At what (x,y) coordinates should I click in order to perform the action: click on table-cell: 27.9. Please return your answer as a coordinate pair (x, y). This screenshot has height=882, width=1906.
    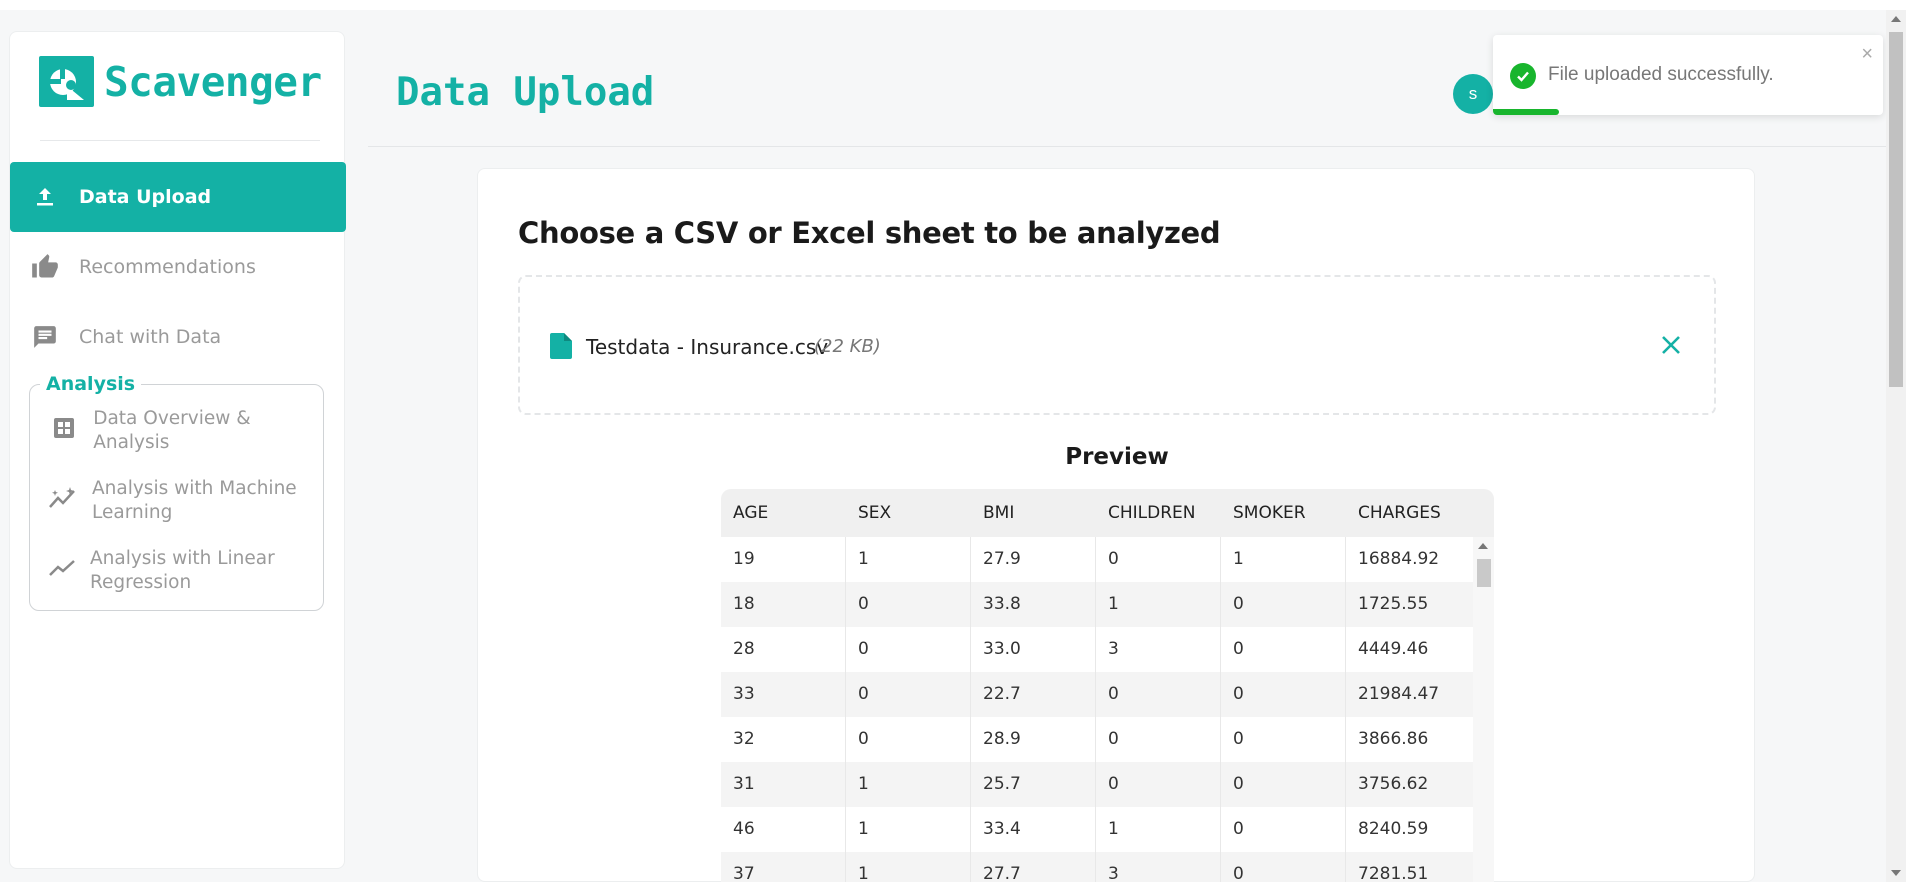
    Looking at the image, I should click on (1033, 559).